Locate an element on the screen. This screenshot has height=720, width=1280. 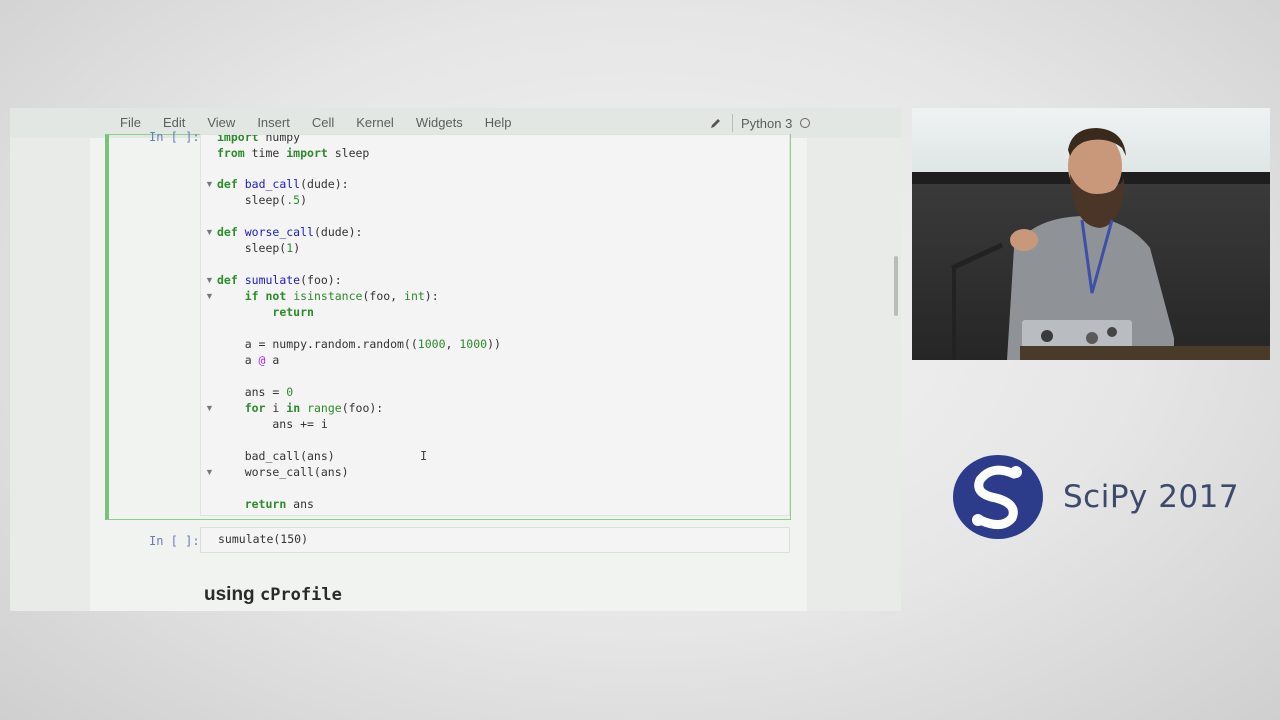
code-line: a @ a is located at coordinates (248, 360).